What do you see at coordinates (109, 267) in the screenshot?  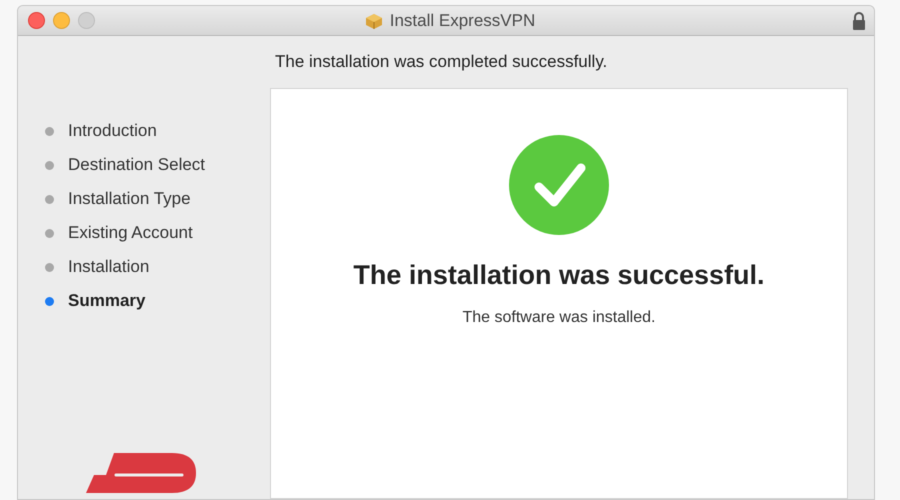 I see `step-label: Installation` at bounding box center [109, 267].